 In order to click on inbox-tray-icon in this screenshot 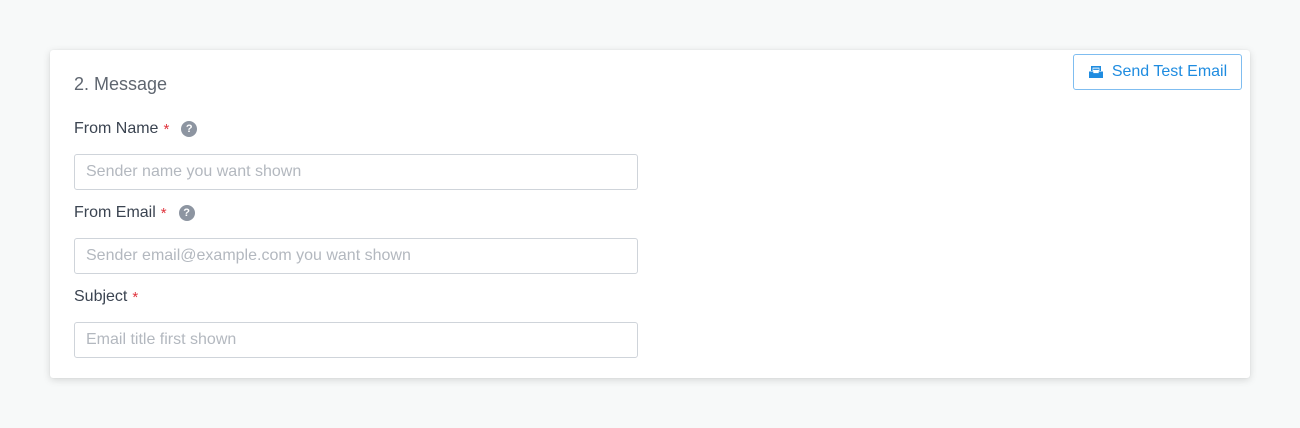, I will do `click(1096, 72)`.